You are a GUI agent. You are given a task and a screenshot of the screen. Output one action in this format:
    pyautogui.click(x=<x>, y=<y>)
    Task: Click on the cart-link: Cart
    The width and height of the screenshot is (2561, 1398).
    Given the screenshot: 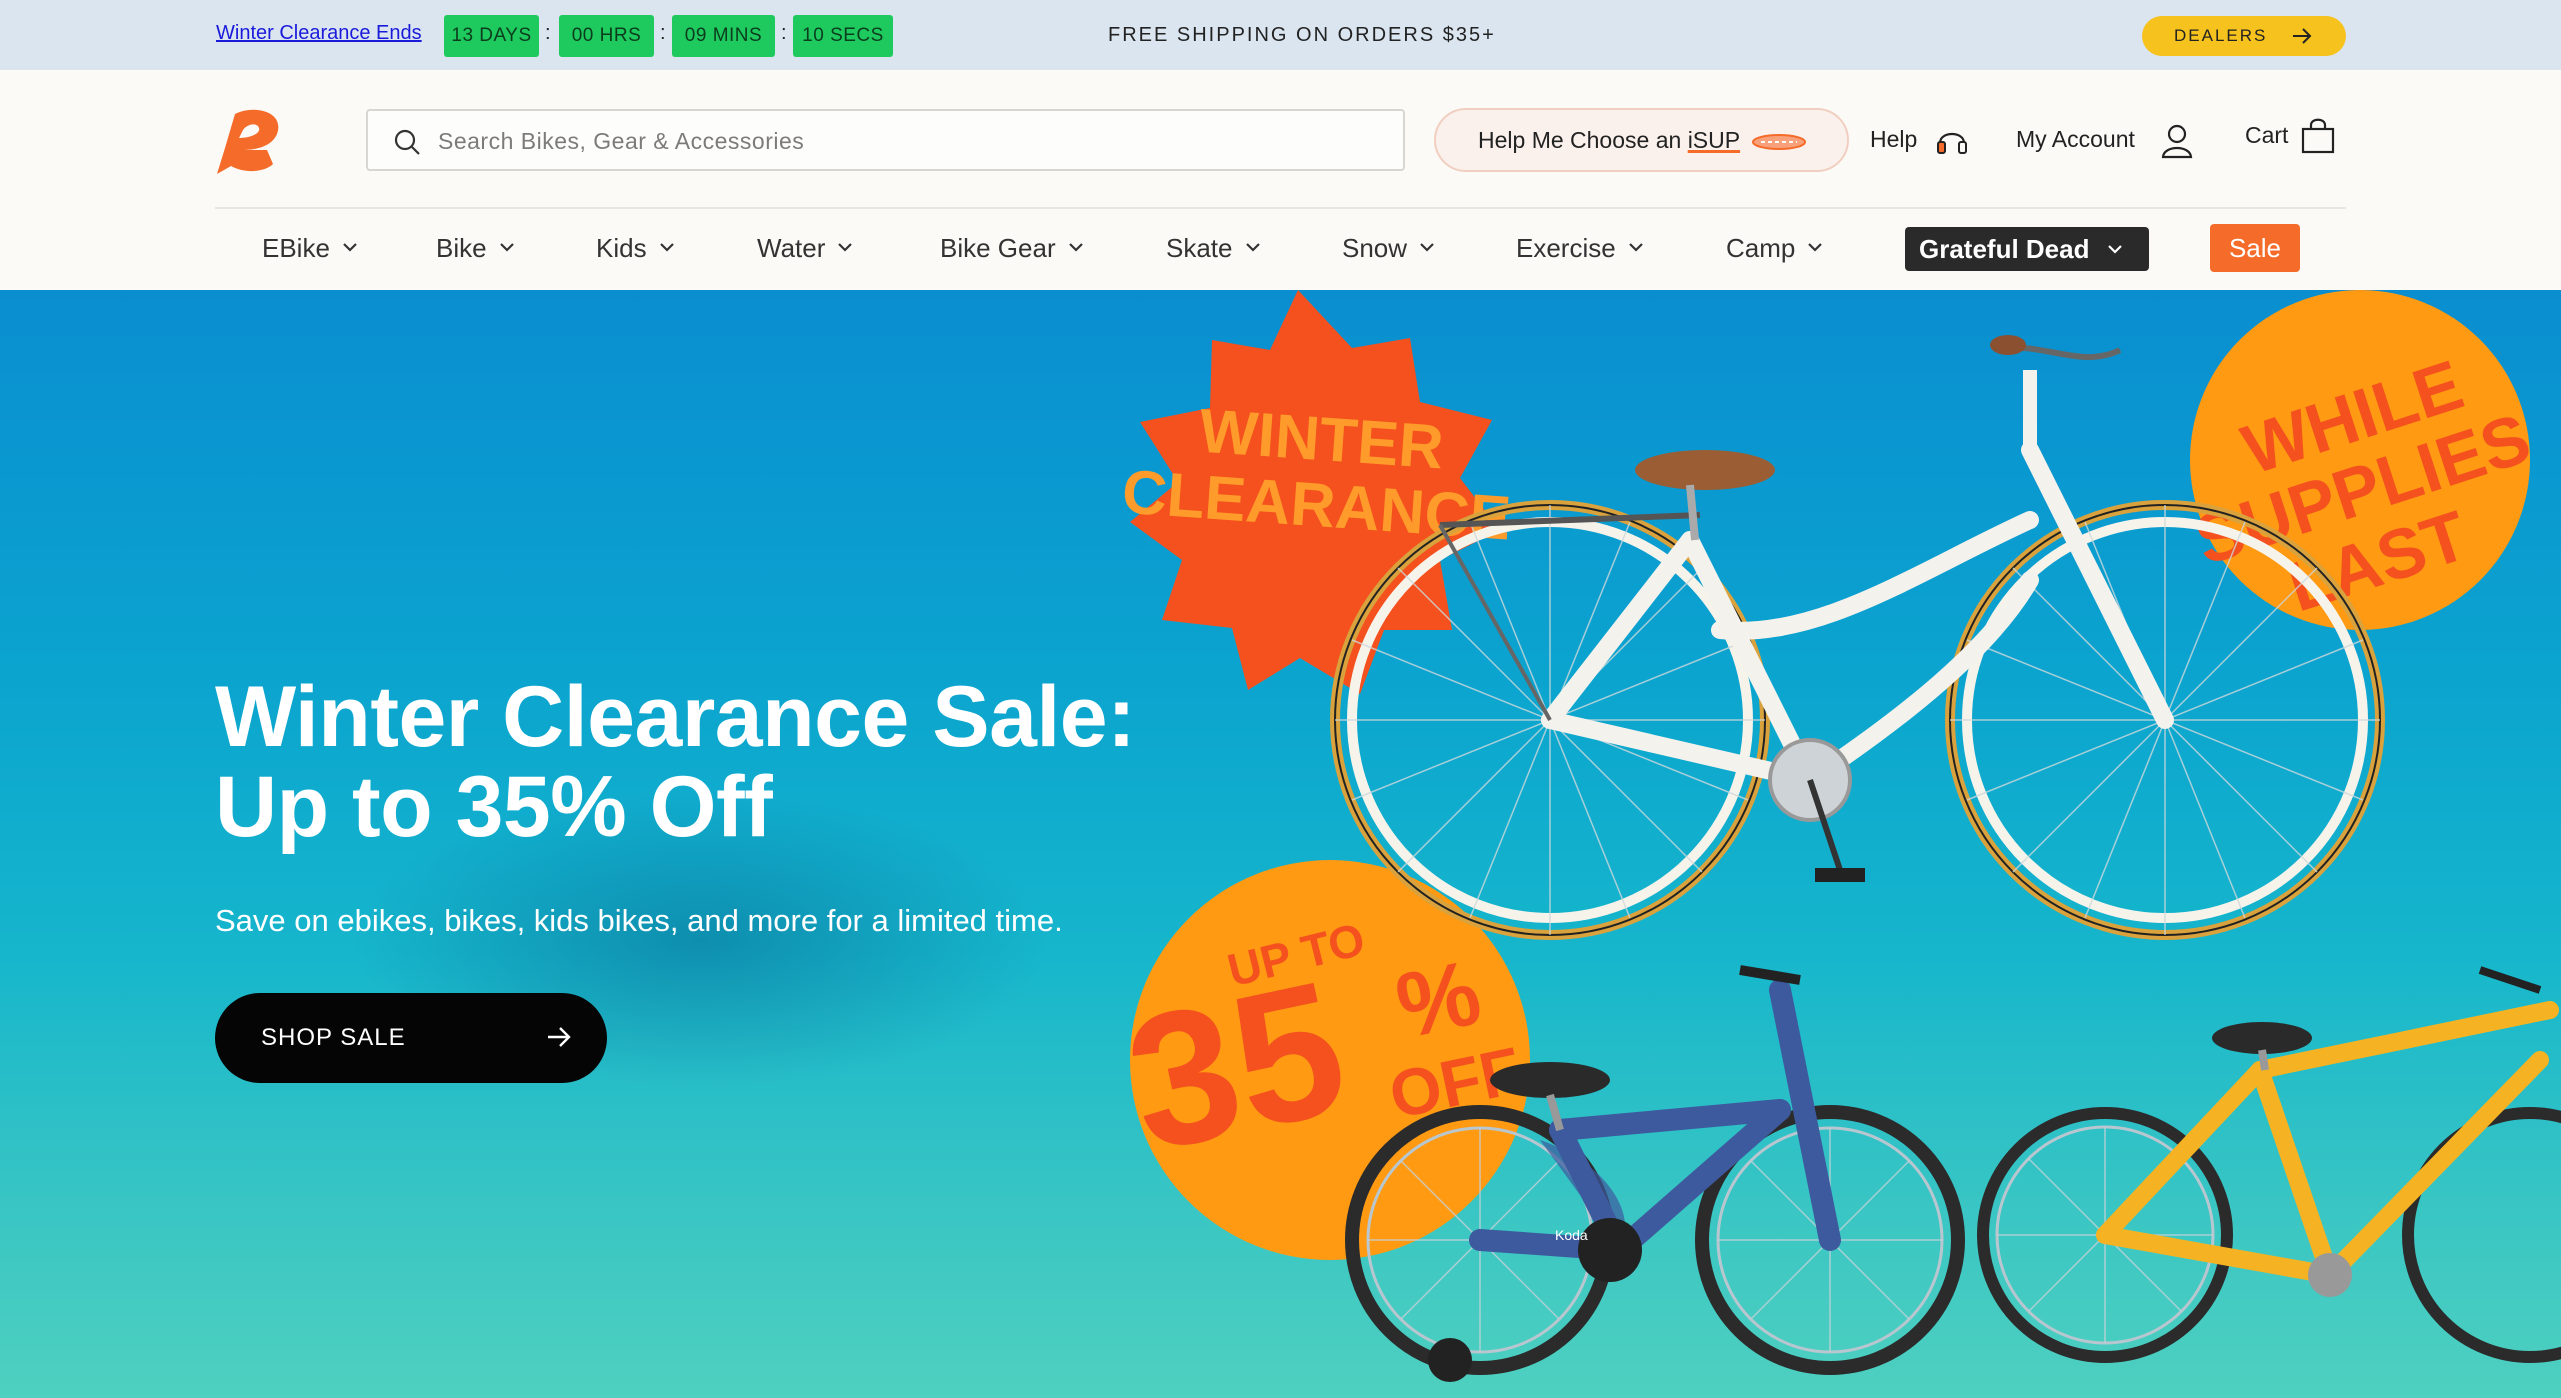 What is the action you would take?
    pyautogui.click(x=2266, y=135)
    